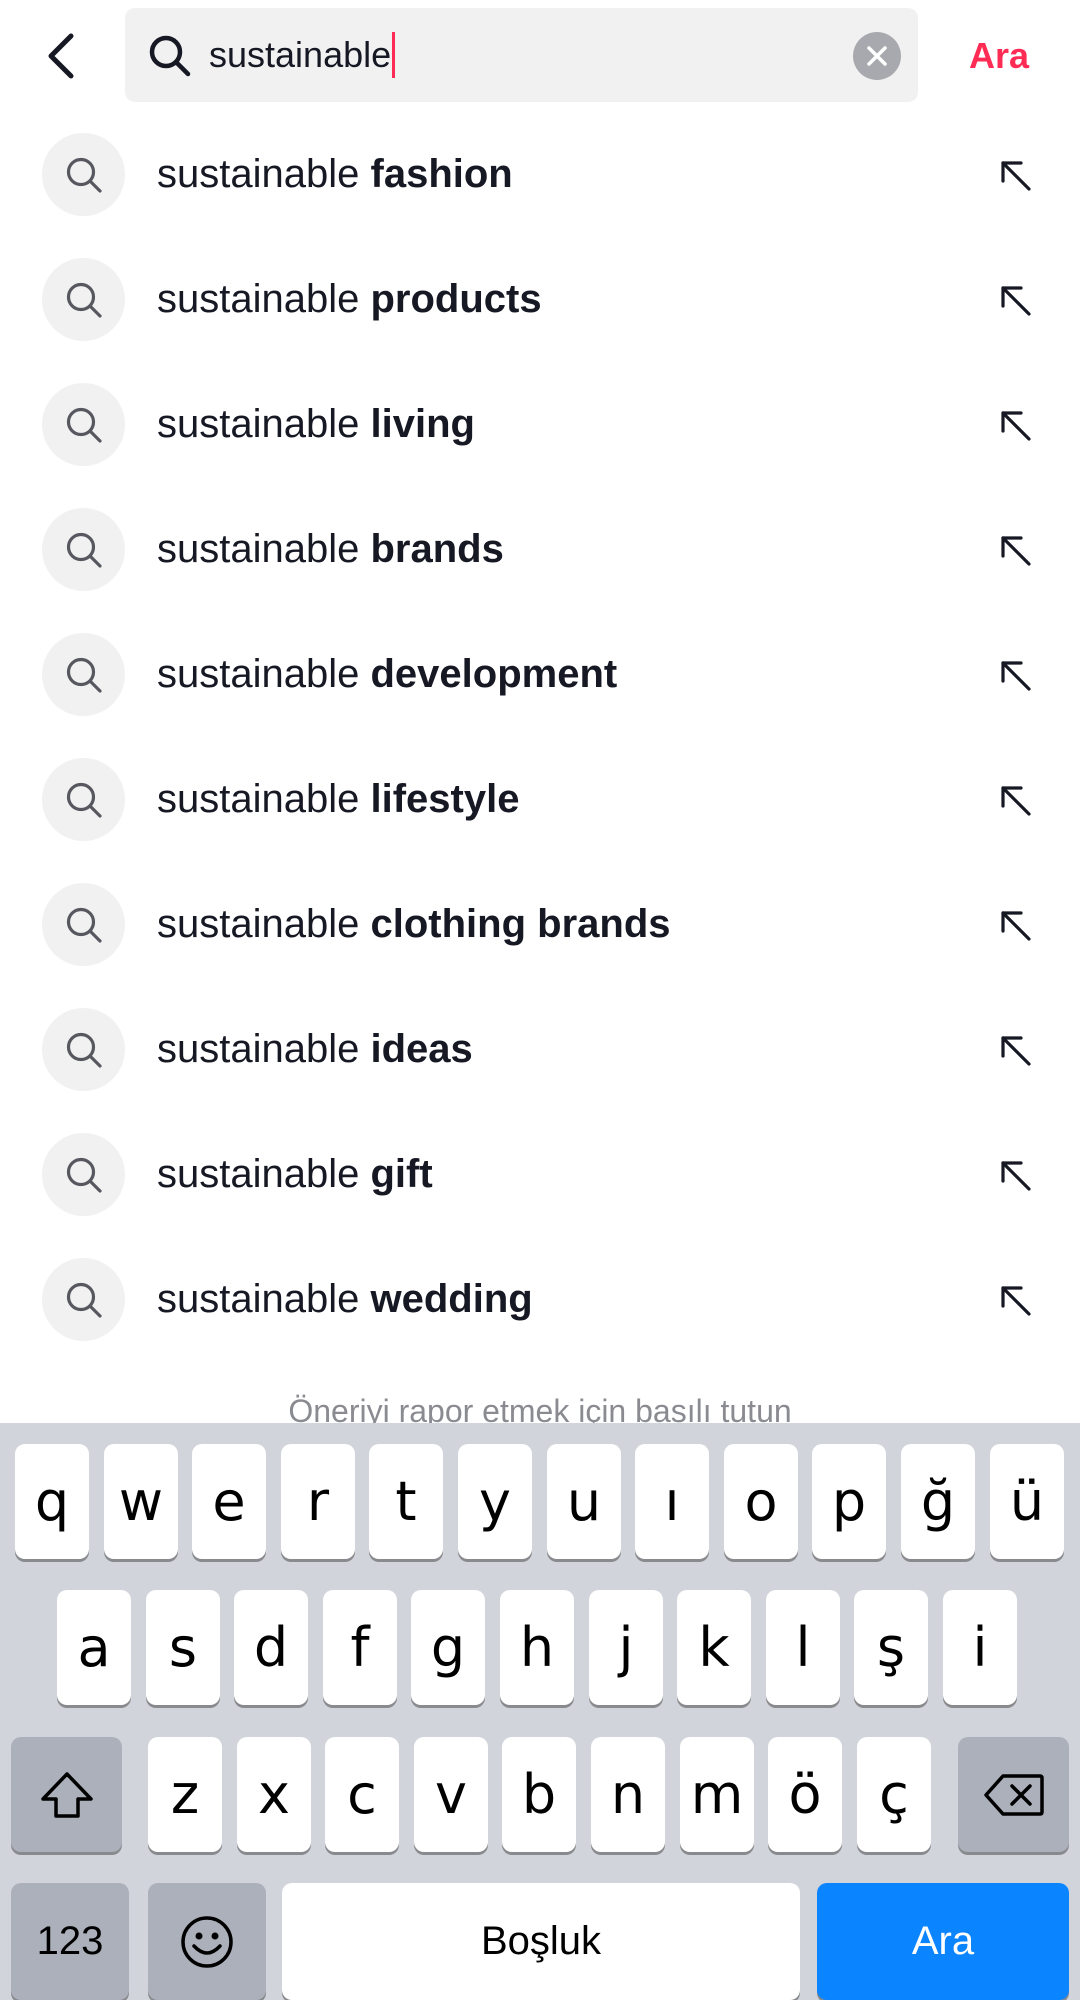  Describe the element at coordinates (349, 299) in the screenshot. I see `suggestion-text: sustainable products` at that location.